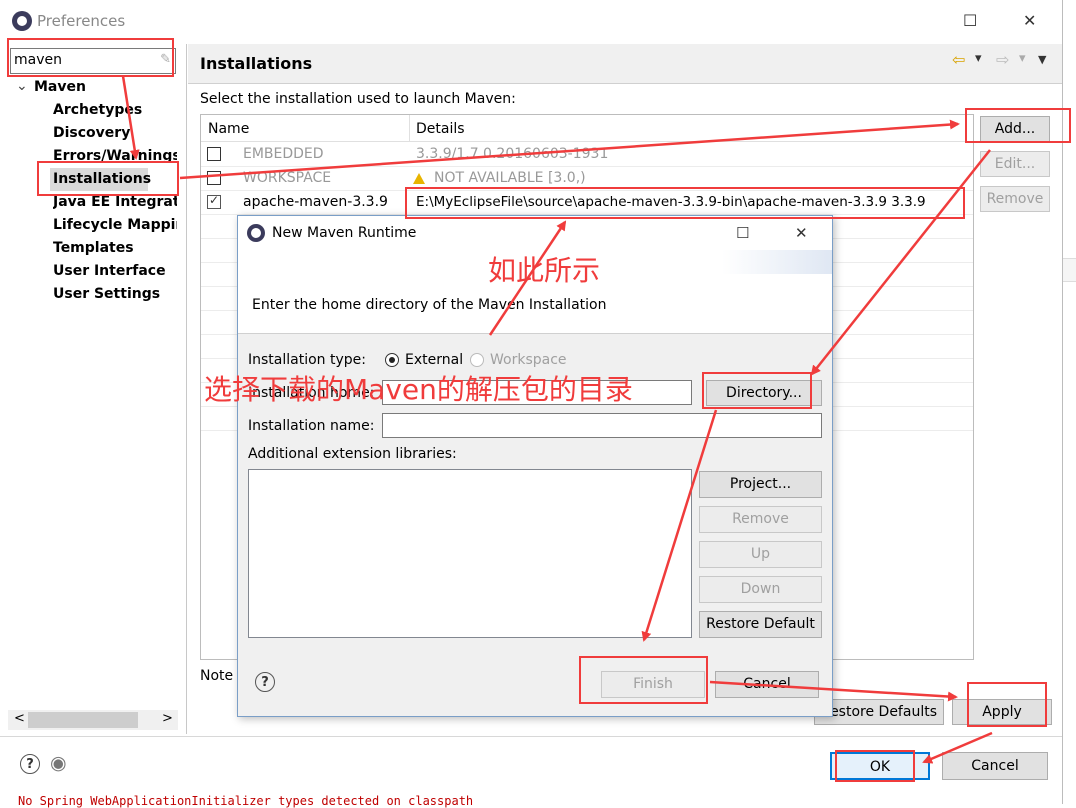  What do you see at coordinates (879, 712) in the screenshot?
I see `restore-defaults-button: Restore Defaults` at bounding box center [879, 712].